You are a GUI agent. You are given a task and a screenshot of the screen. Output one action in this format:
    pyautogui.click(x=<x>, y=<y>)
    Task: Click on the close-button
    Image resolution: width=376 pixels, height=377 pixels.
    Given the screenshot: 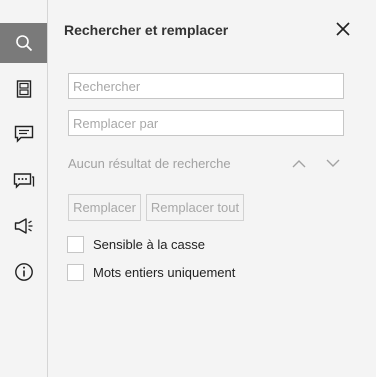 What is the action you would take?
    pyautogui.click(x=343, y=31)
    